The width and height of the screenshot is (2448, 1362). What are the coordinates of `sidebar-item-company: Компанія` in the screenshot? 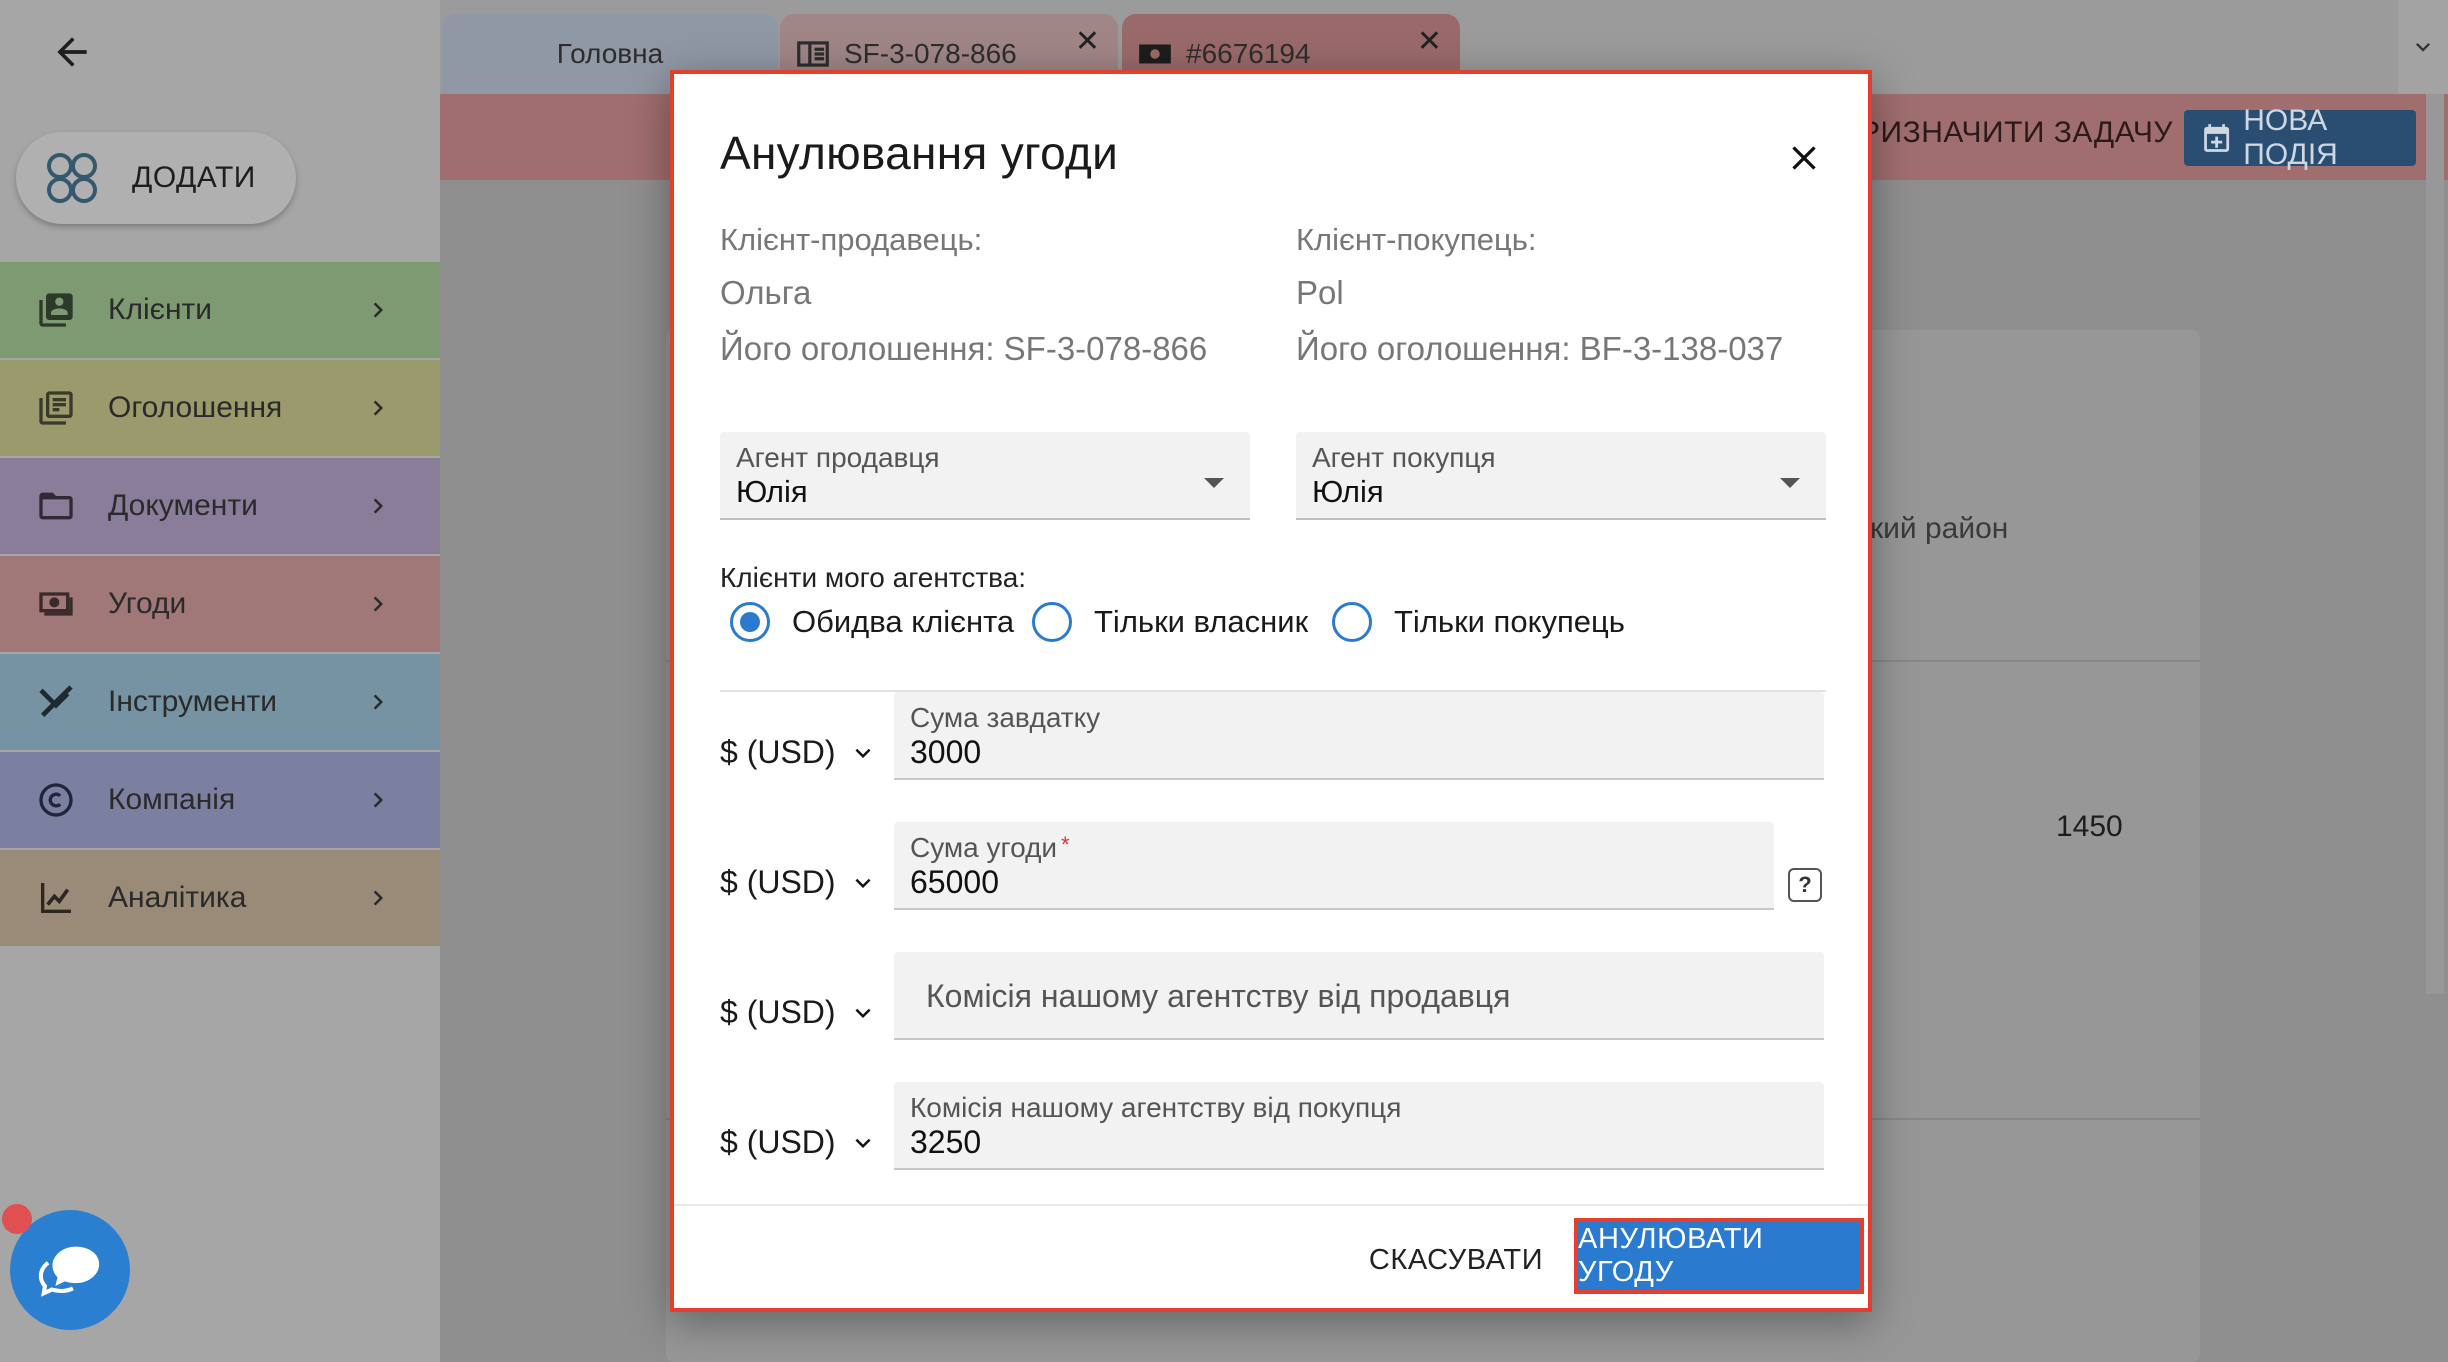 It's located at (220, 800).